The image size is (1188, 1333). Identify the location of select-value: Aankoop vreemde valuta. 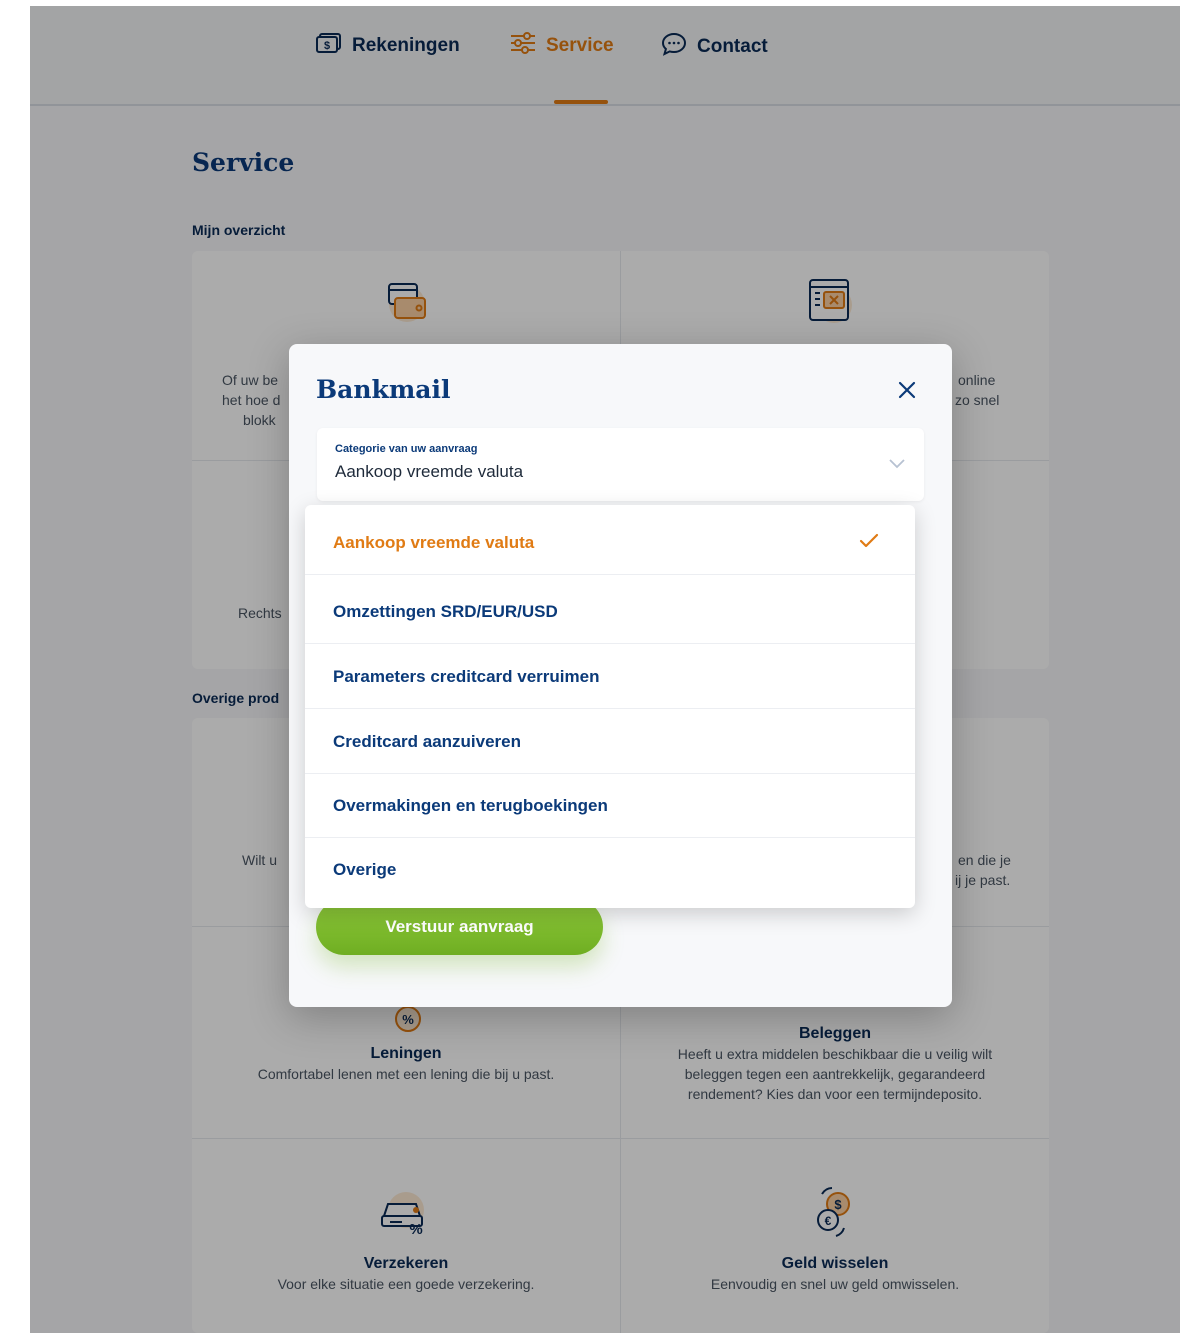
(429, 471).